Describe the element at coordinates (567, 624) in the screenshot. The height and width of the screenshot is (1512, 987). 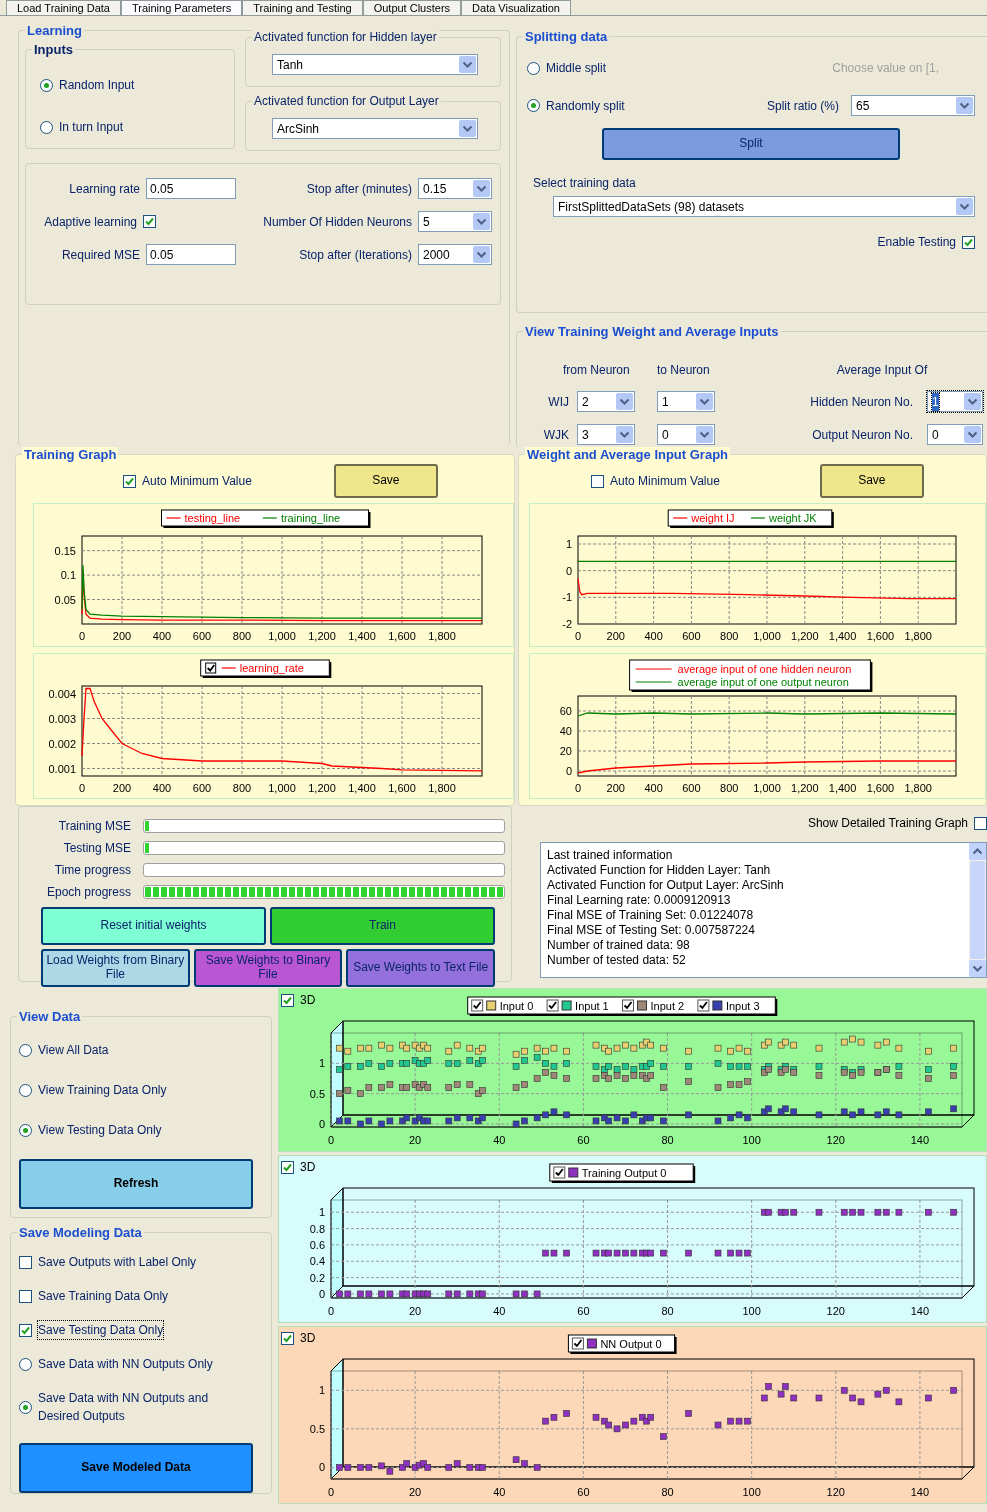
I see `axis-label: -2` at that location.